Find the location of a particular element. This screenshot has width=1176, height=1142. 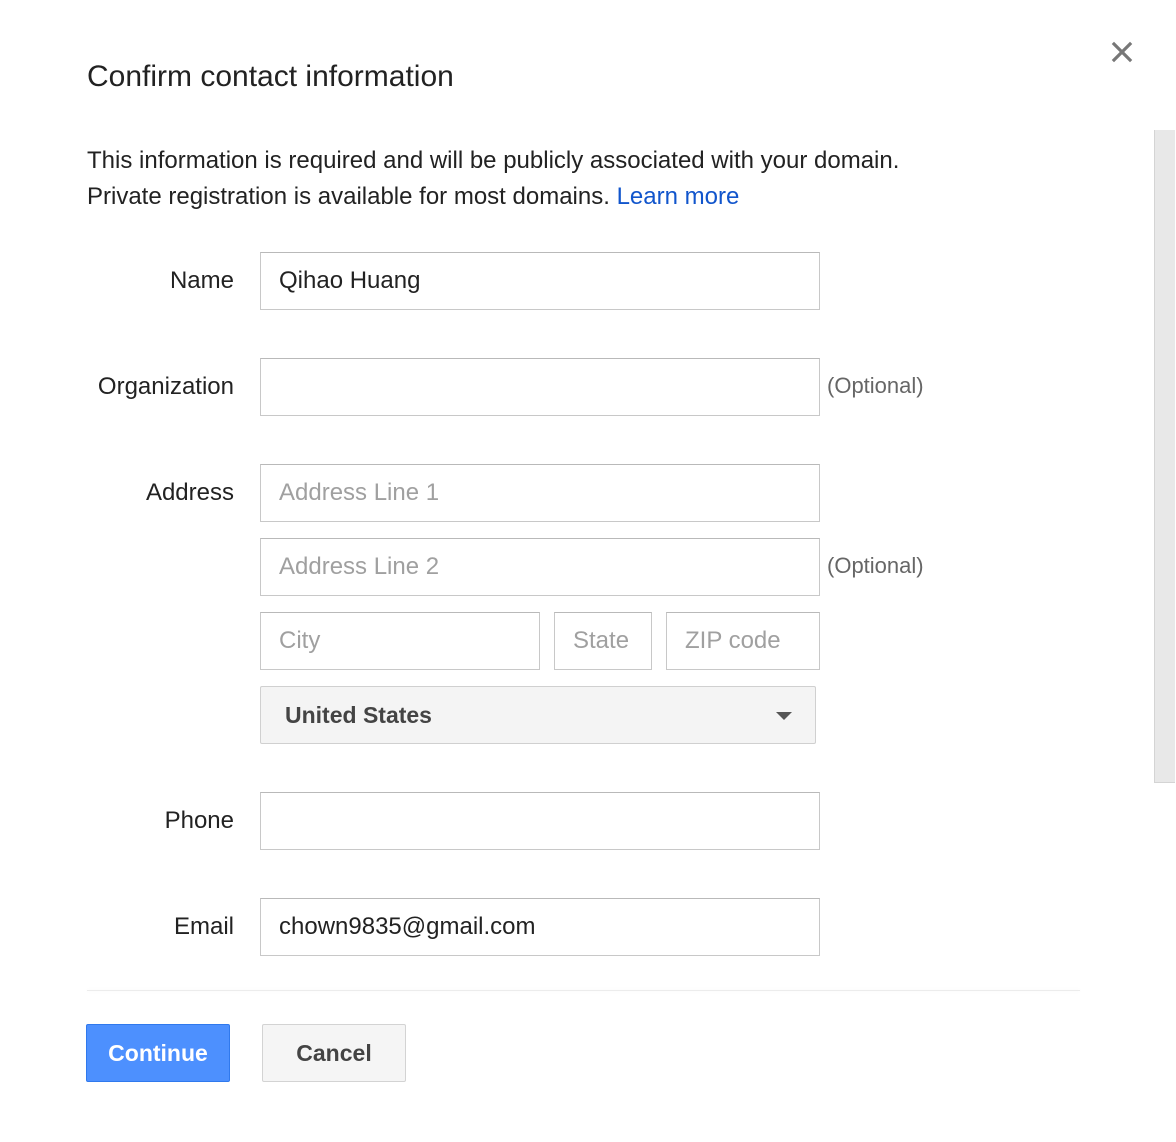

close-icon is located at coordinates (1122, 52).